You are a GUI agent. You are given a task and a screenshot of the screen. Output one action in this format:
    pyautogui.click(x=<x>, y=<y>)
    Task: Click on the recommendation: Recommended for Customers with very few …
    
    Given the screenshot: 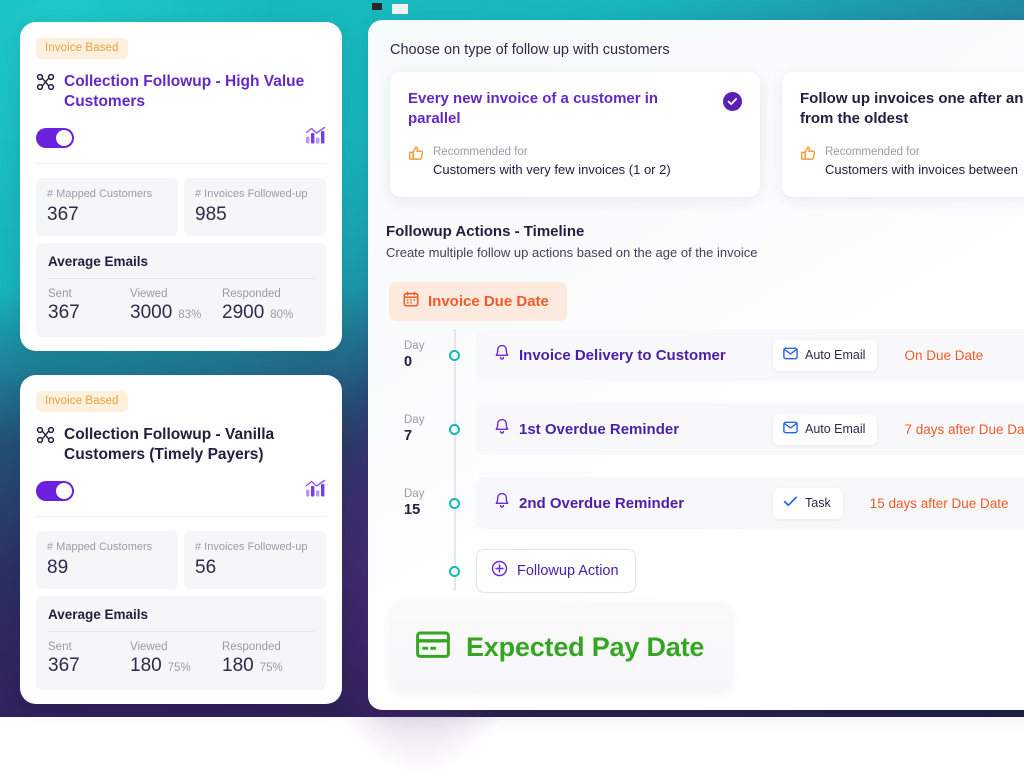 What is the action you would take?
    pyautogui.click(x=575, y=162)
    